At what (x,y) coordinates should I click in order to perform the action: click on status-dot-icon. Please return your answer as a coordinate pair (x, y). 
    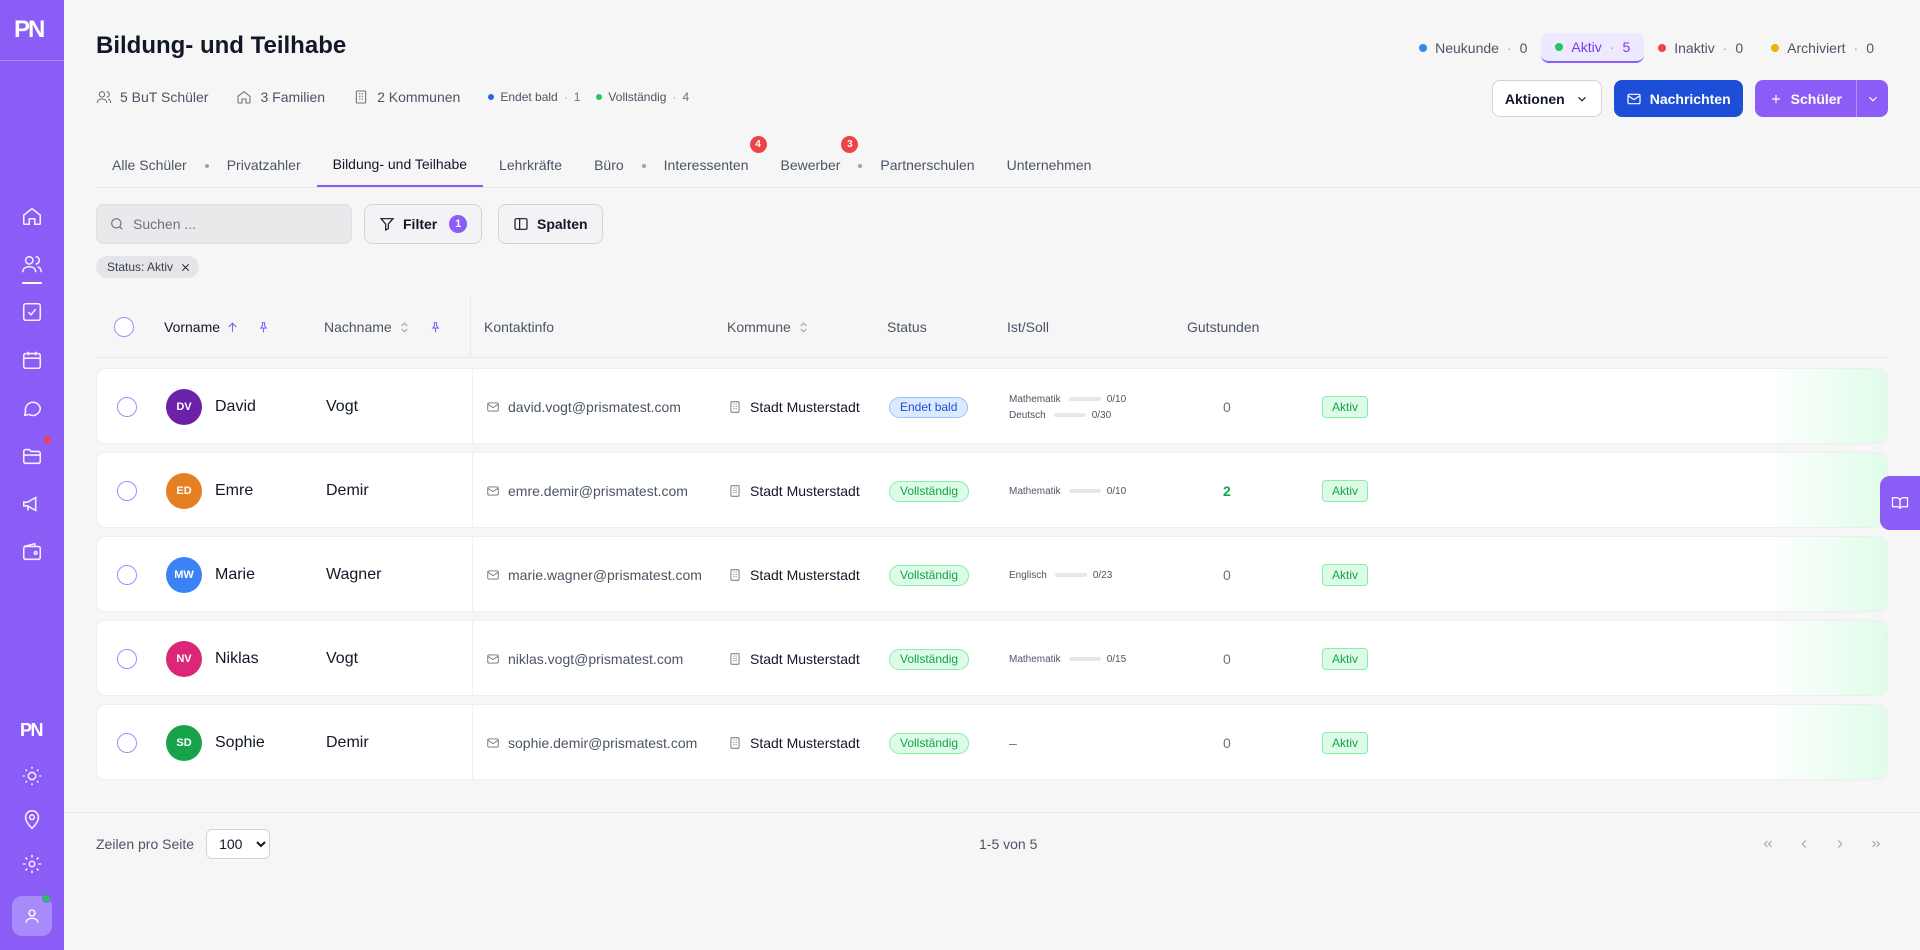
    Looking at the image, I should click on (1775, 48).